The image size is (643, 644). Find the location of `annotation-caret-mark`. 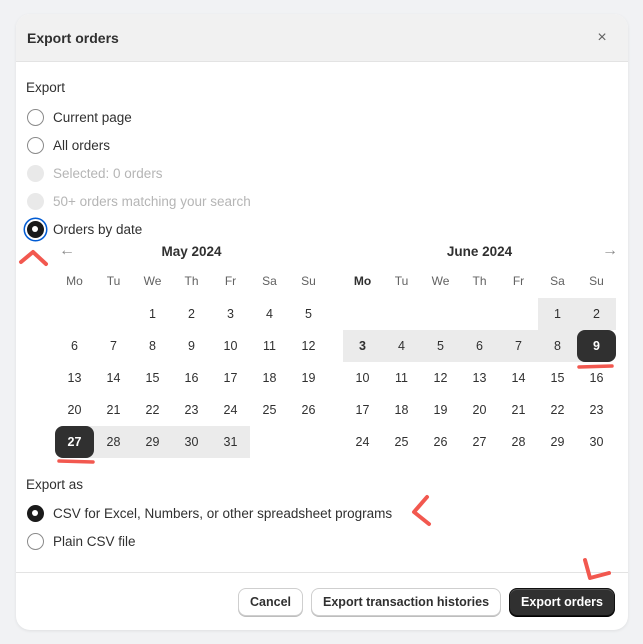

annotation-caret-mark is located at coordinates (33, 258).